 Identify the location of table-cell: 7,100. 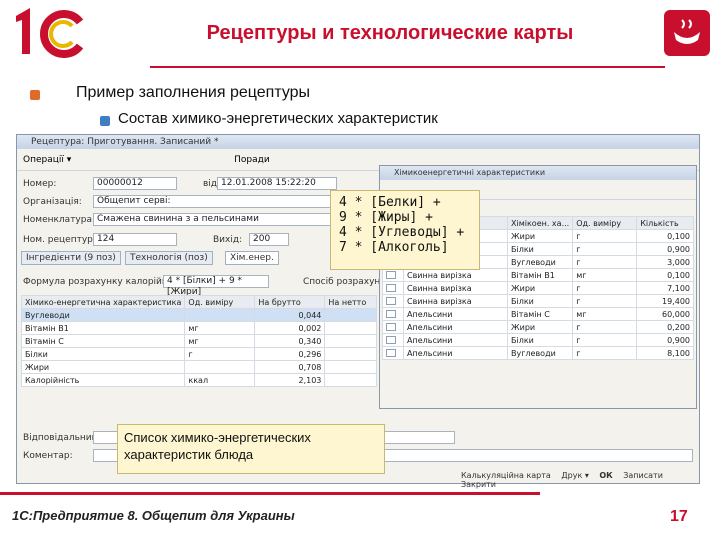
(665, 288).